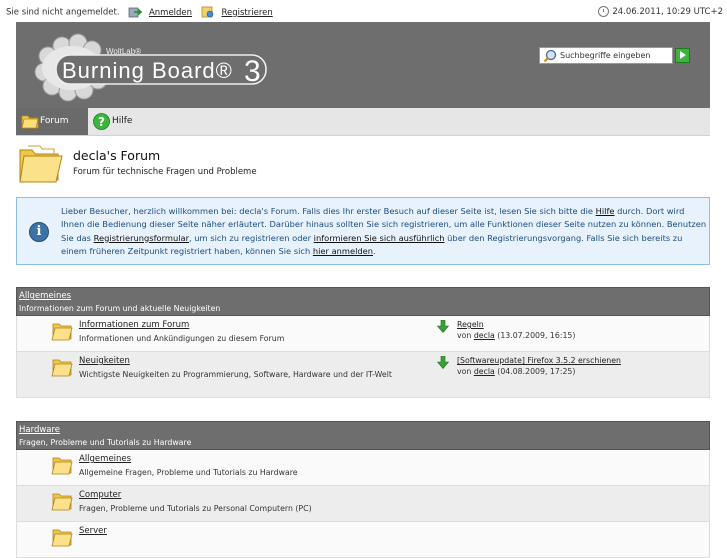  Describe the element at coordinates (134, 325) in the screenshot. I see `board-name-link: Informationen zum Forum` at that location.